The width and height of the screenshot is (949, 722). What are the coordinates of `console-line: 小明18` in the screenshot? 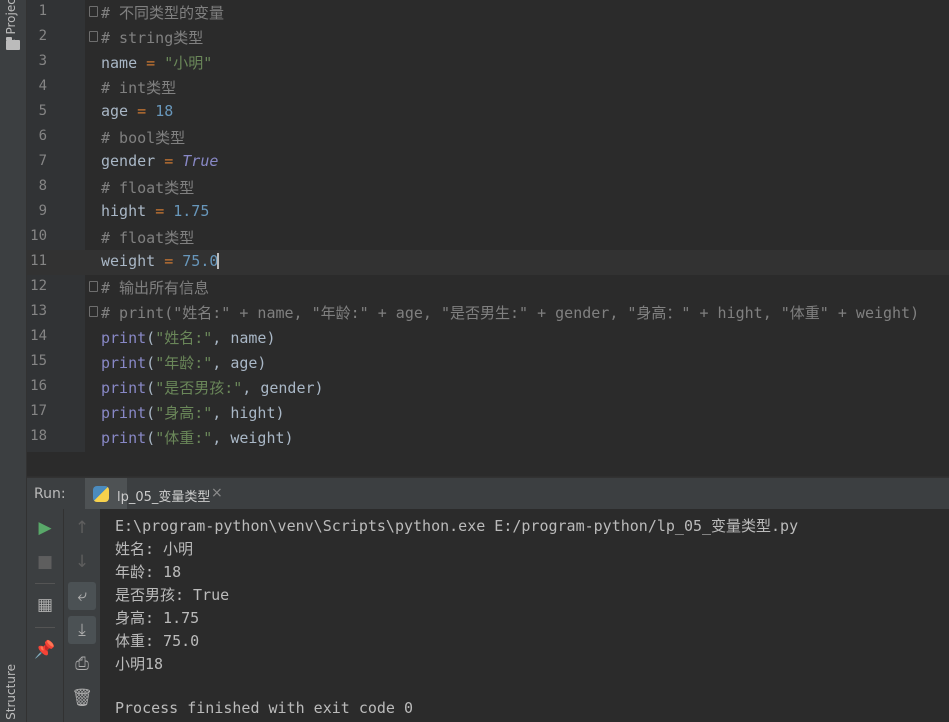 It's located at (139, 664).